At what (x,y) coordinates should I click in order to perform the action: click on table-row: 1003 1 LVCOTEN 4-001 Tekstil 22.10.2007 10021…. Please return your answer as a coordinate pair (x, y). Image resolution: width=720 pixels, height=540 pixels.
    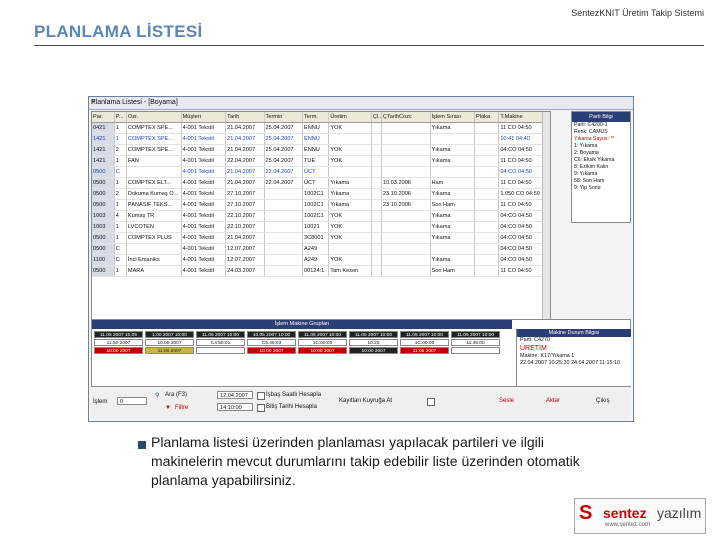
    Looking at the image, I should click on (320, 227).